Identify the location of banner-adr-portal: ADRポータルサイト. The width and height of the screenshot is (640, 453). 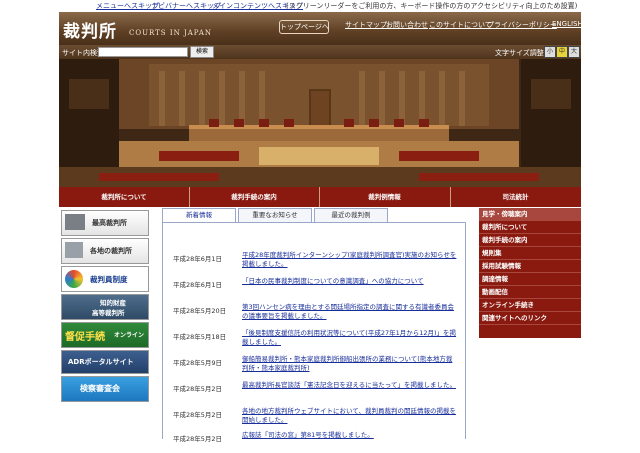
(105, 362).